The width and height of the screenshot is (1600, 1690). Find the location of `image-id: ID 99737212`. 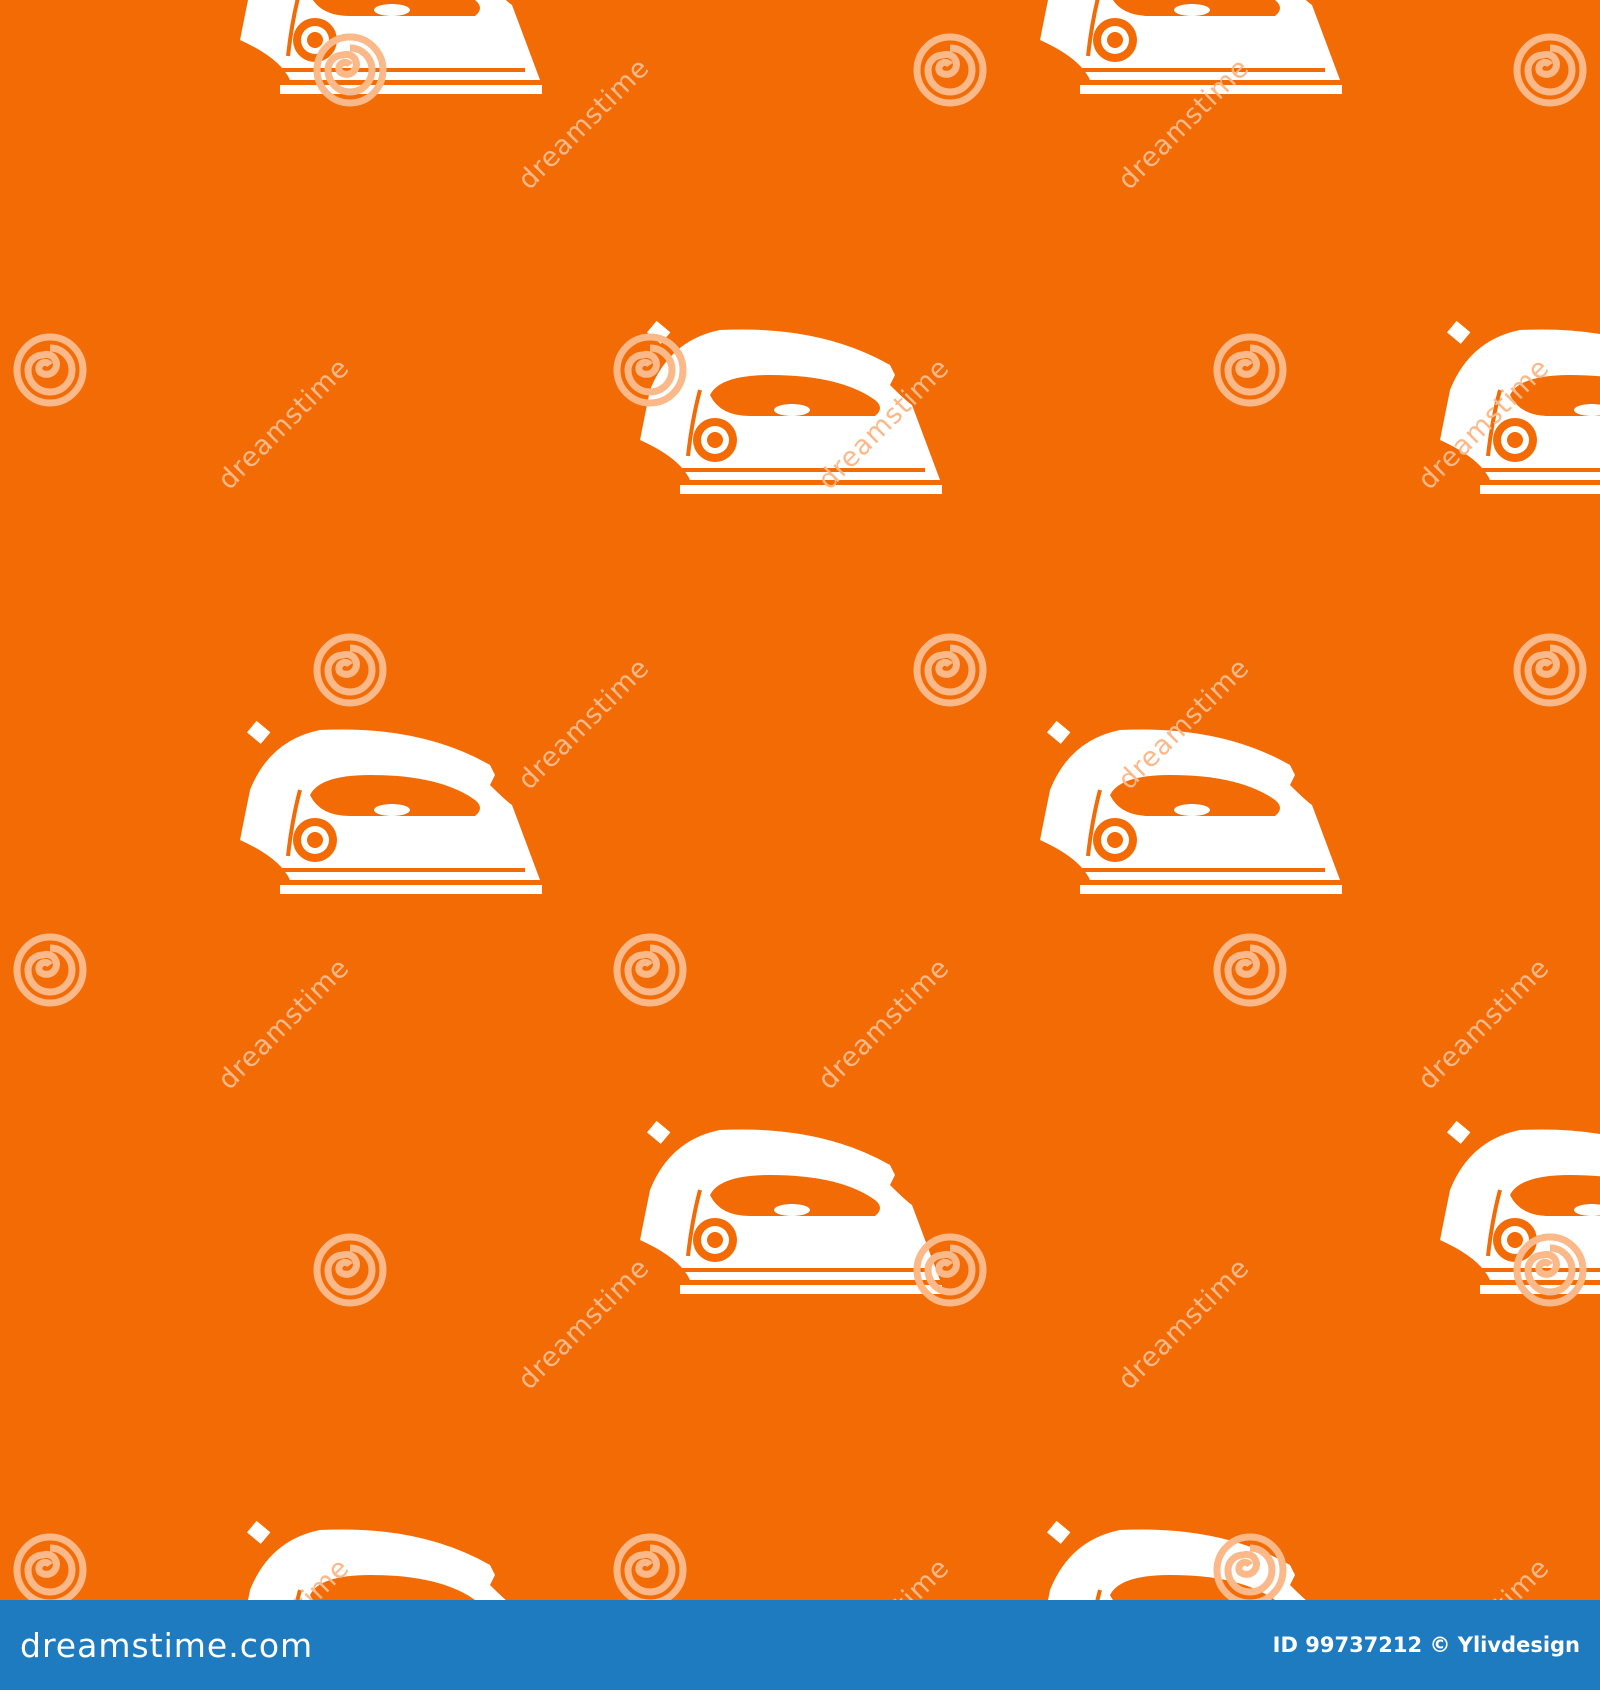

image-id: ID 99737212 is located at coordinates (1347, 1645).